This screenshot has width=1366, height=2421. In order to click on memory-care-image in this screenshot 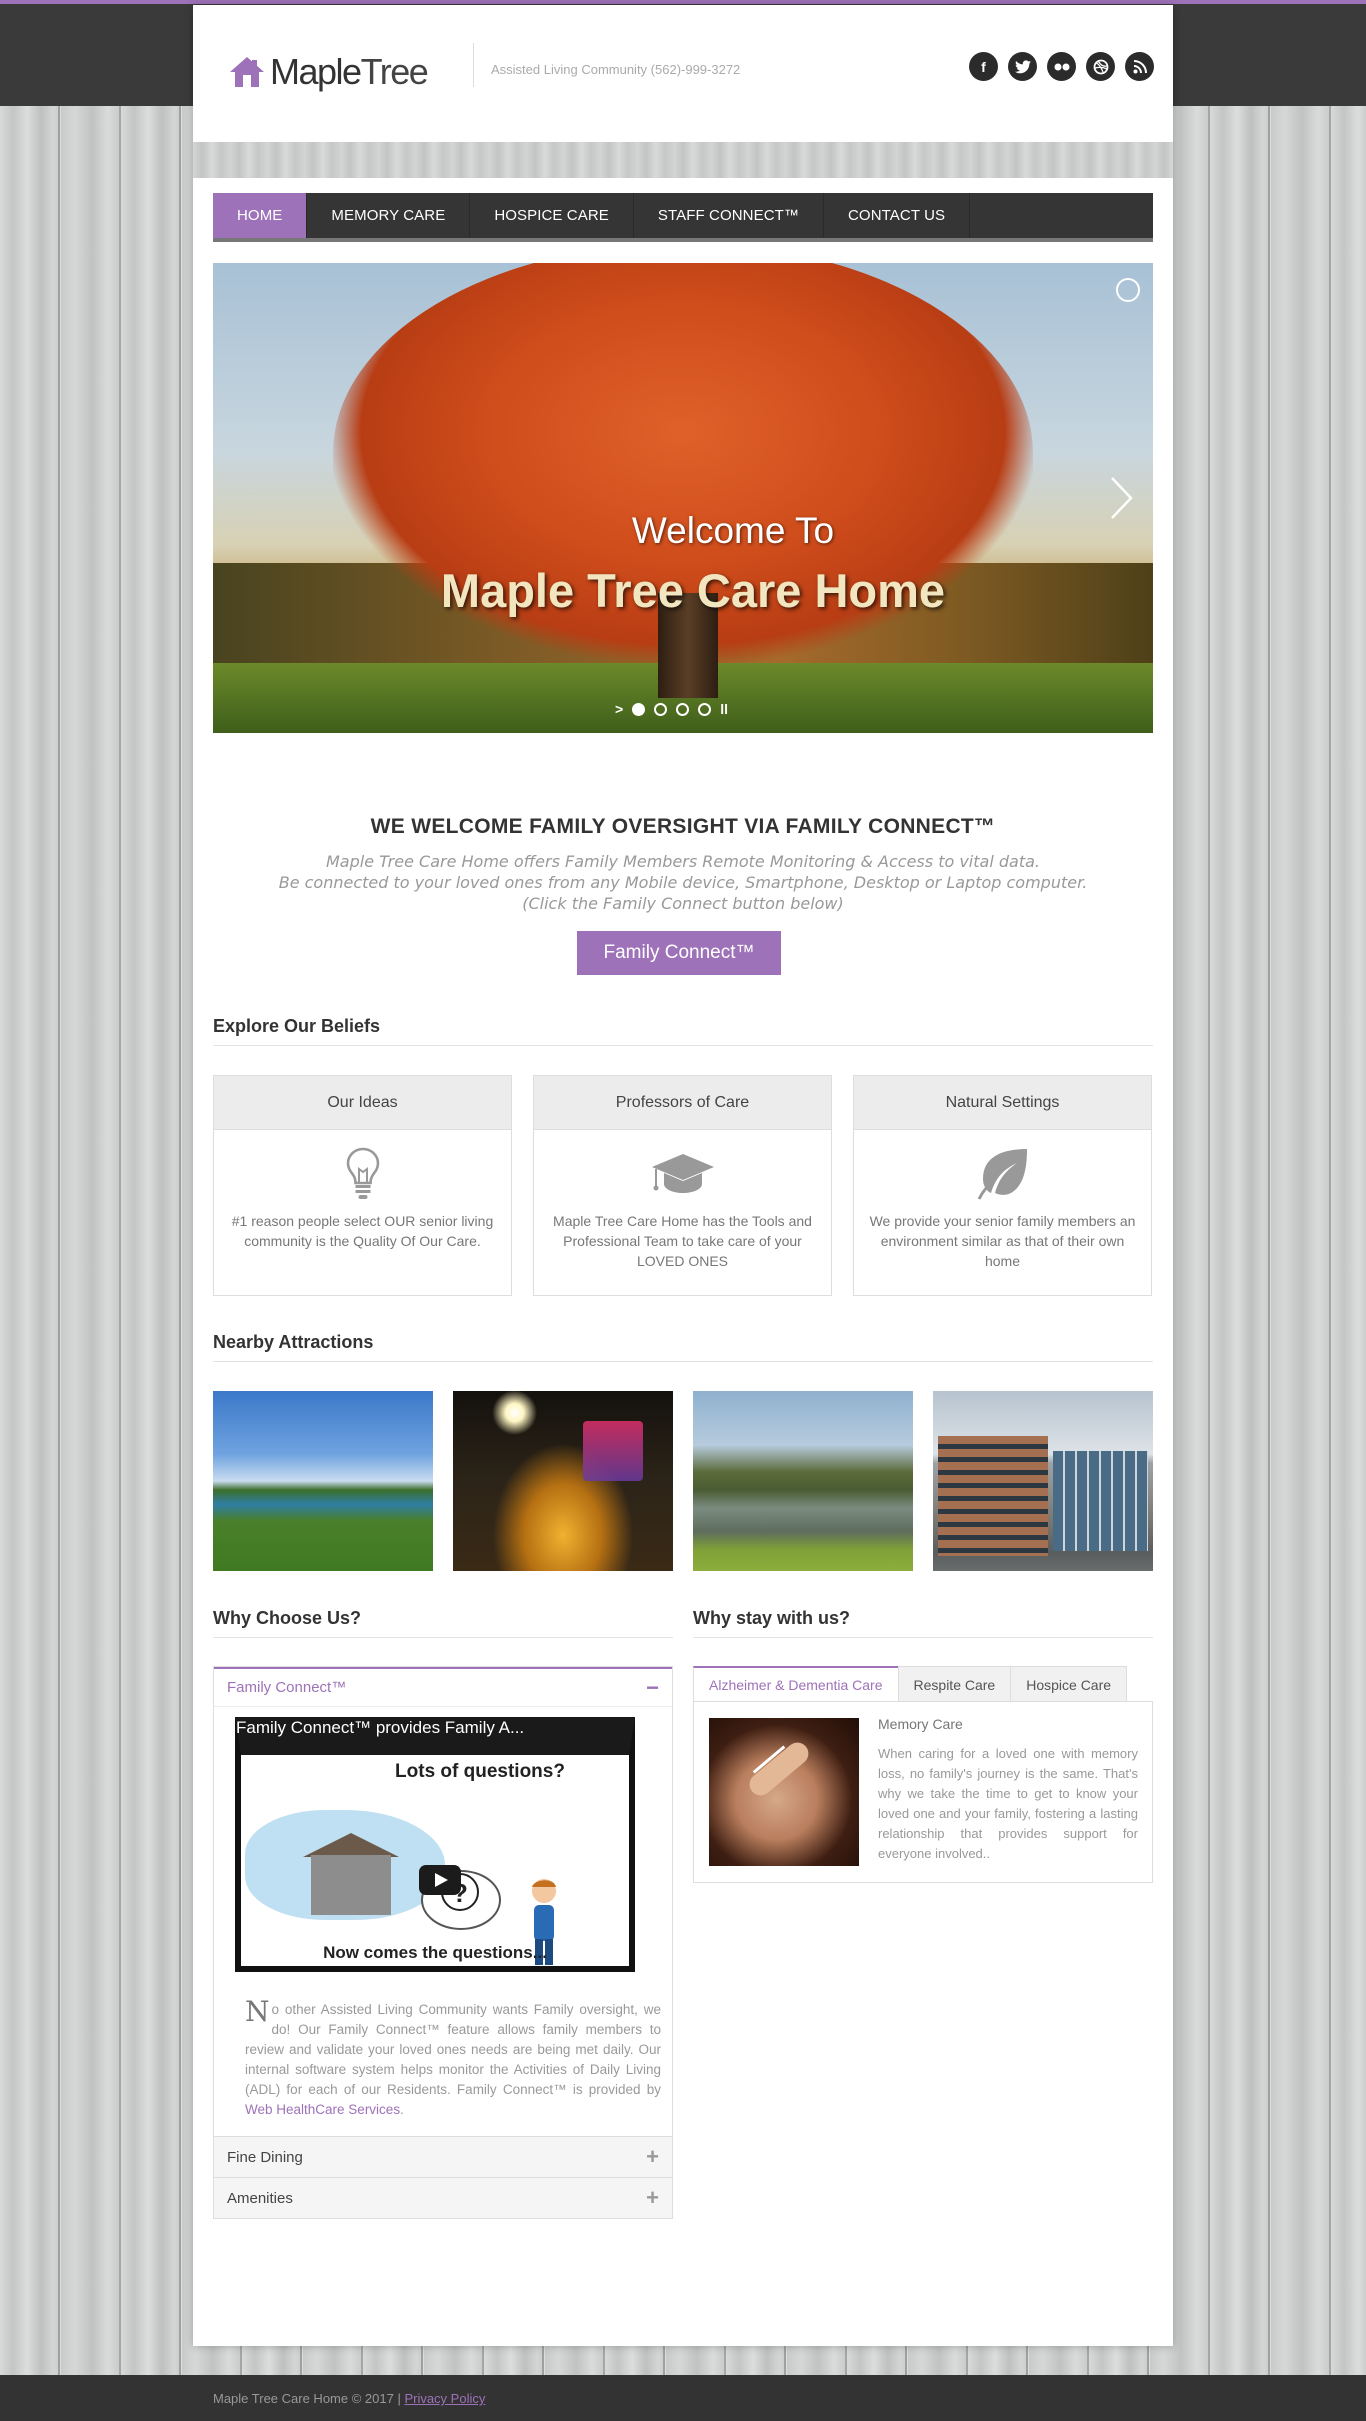, I will do `click(784, 1792)`.